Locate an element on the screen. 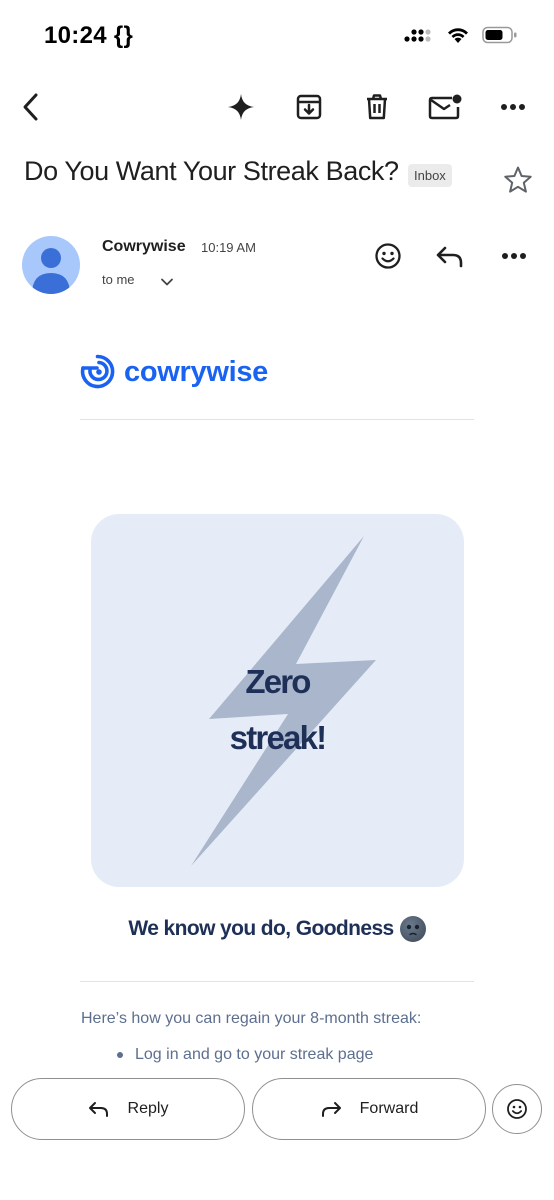 The image size is (554, 1200). wifi-icon is located at coordinates (458, 37).